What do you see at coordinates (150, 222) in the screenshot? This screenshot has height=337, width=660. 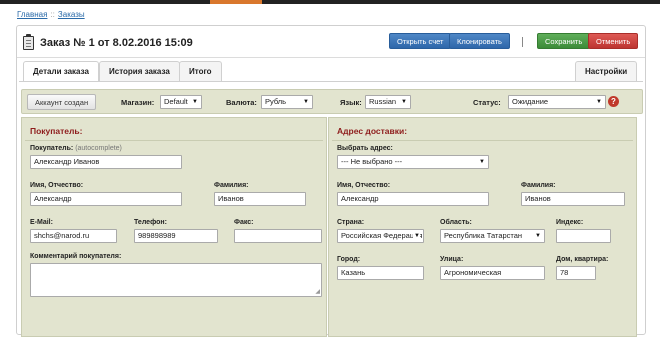 I see `phone-label: Телефон:` at bounding box center [150, 222].